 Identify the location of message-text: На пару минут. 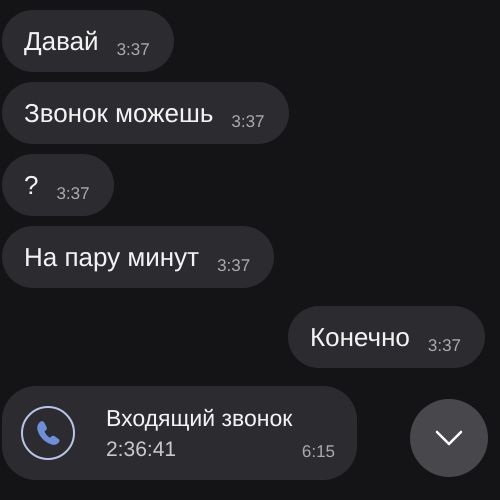
(112, 257).